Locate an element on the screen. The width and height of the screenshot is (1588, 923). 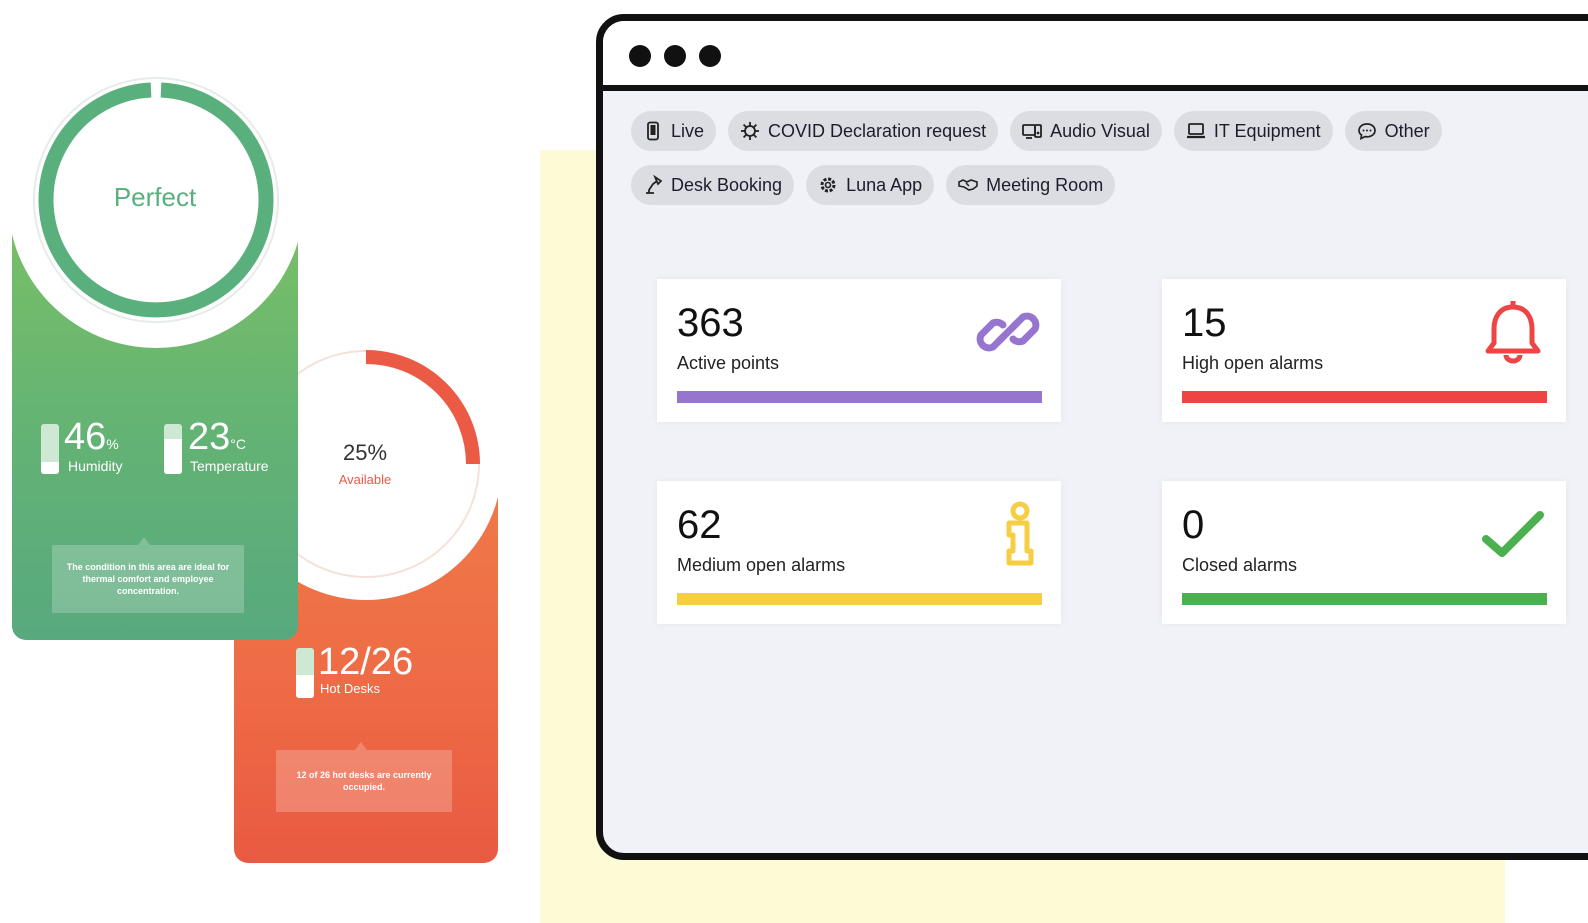
handshake-icon is located at coordinates (968, 185).